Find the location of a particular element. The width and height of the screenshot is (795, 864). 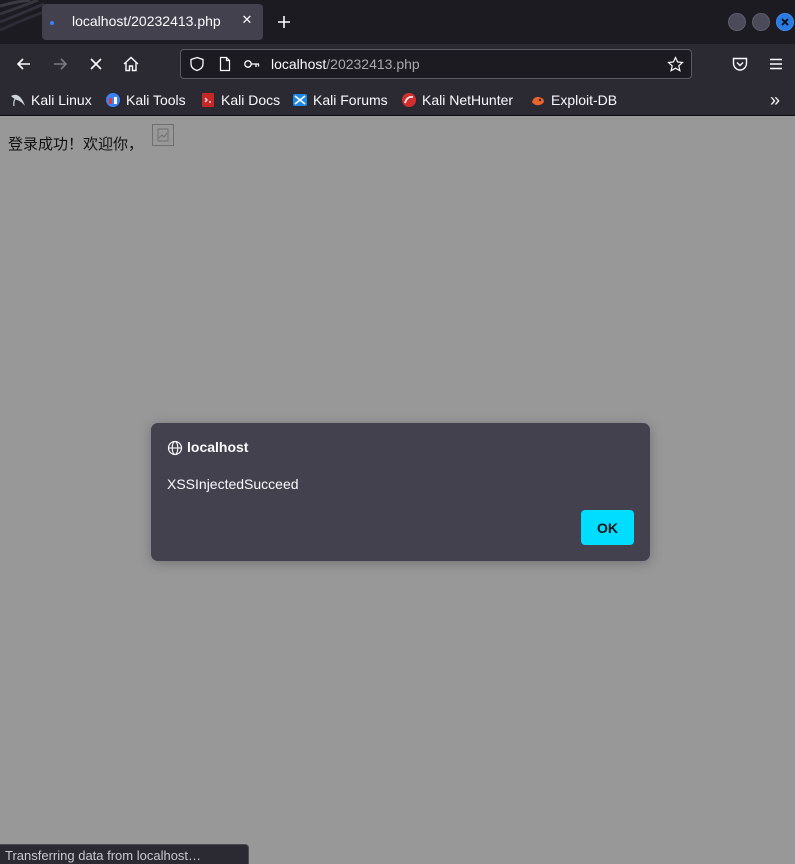

url-host: localhost is located at coordinates (299, 64).